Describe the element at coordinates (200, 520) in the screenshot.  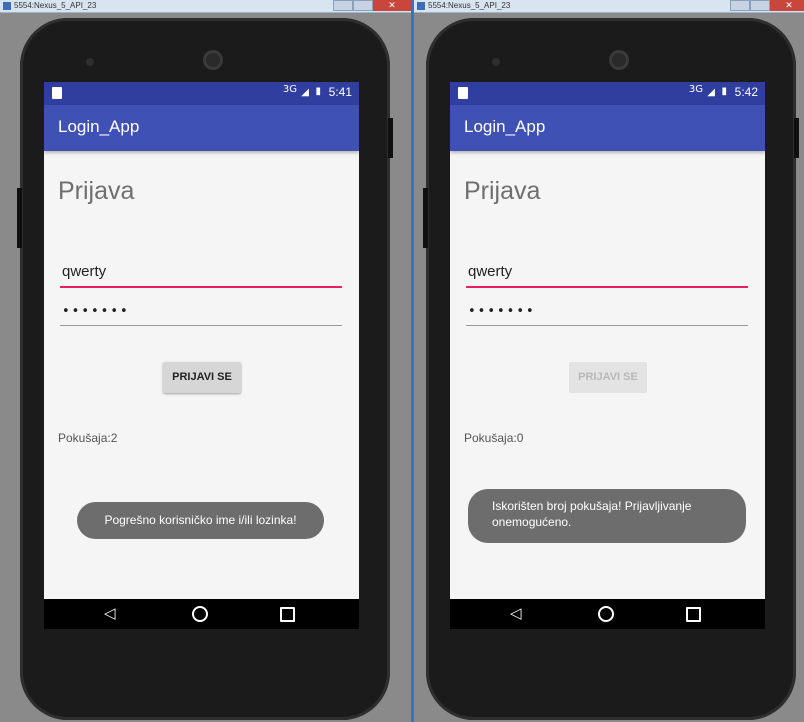
I see `toast-message: Pogrešno korisničko ime i/ili lozinka!` at that location.